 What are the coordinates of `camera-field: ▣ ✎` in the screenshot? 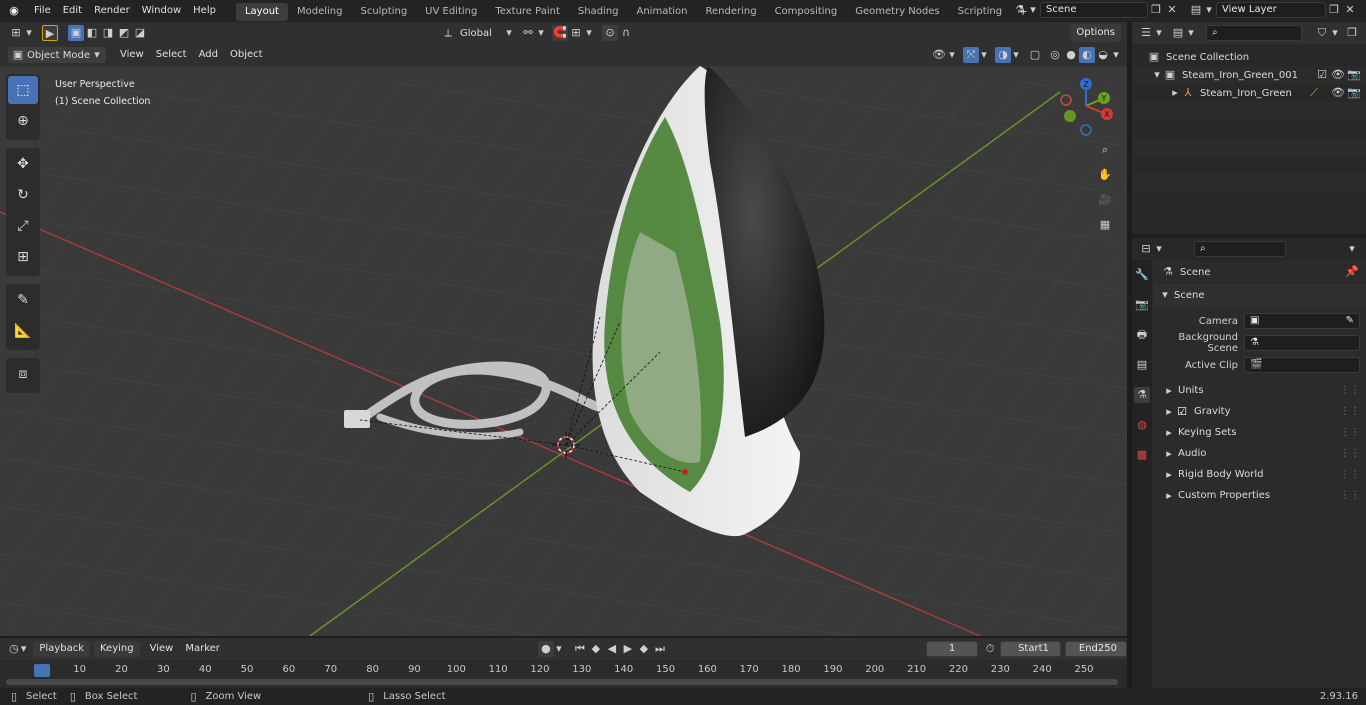 It's located at (1302, 321).